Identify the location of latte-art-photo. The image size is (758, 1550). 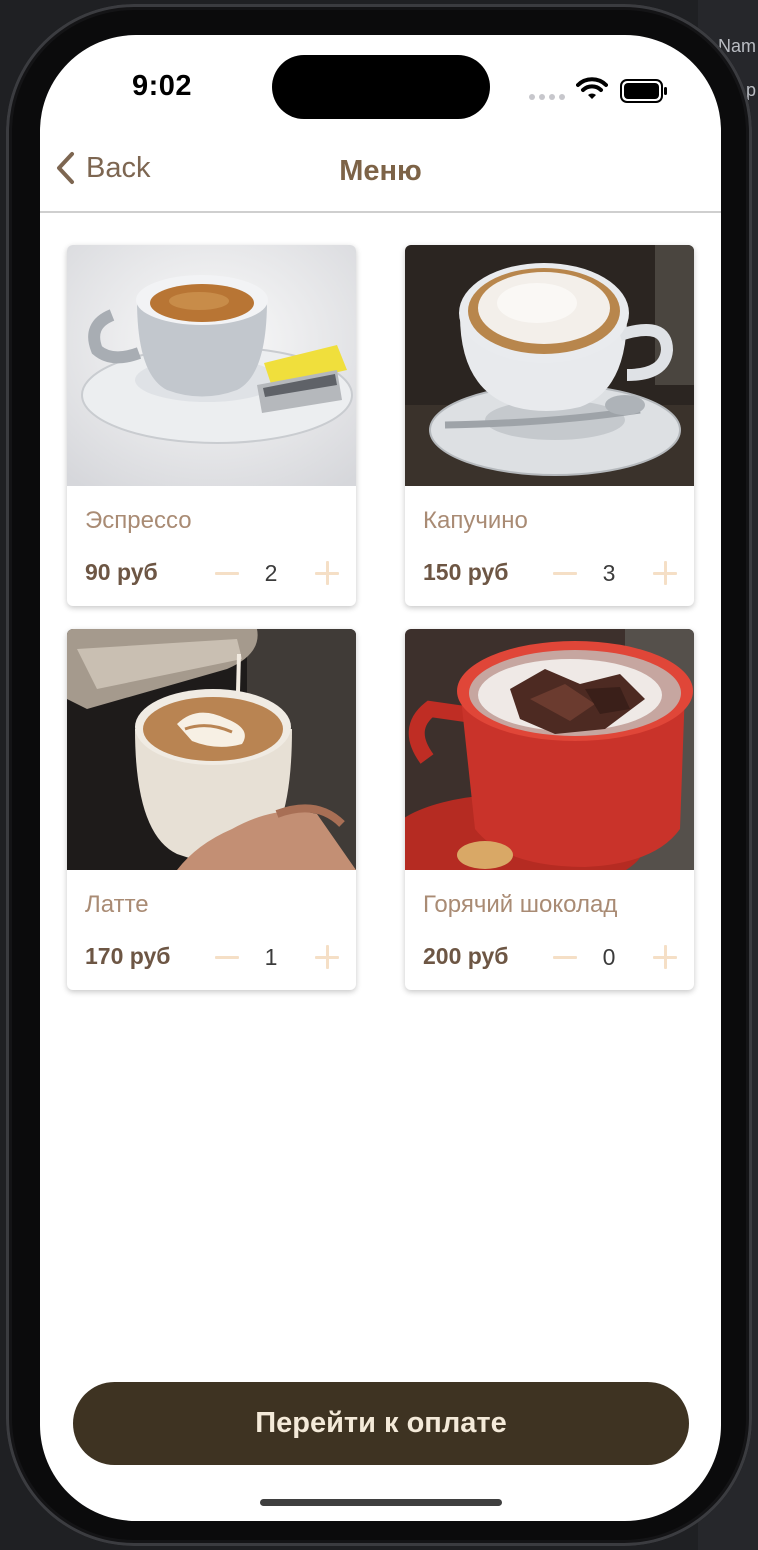
(211, 749).